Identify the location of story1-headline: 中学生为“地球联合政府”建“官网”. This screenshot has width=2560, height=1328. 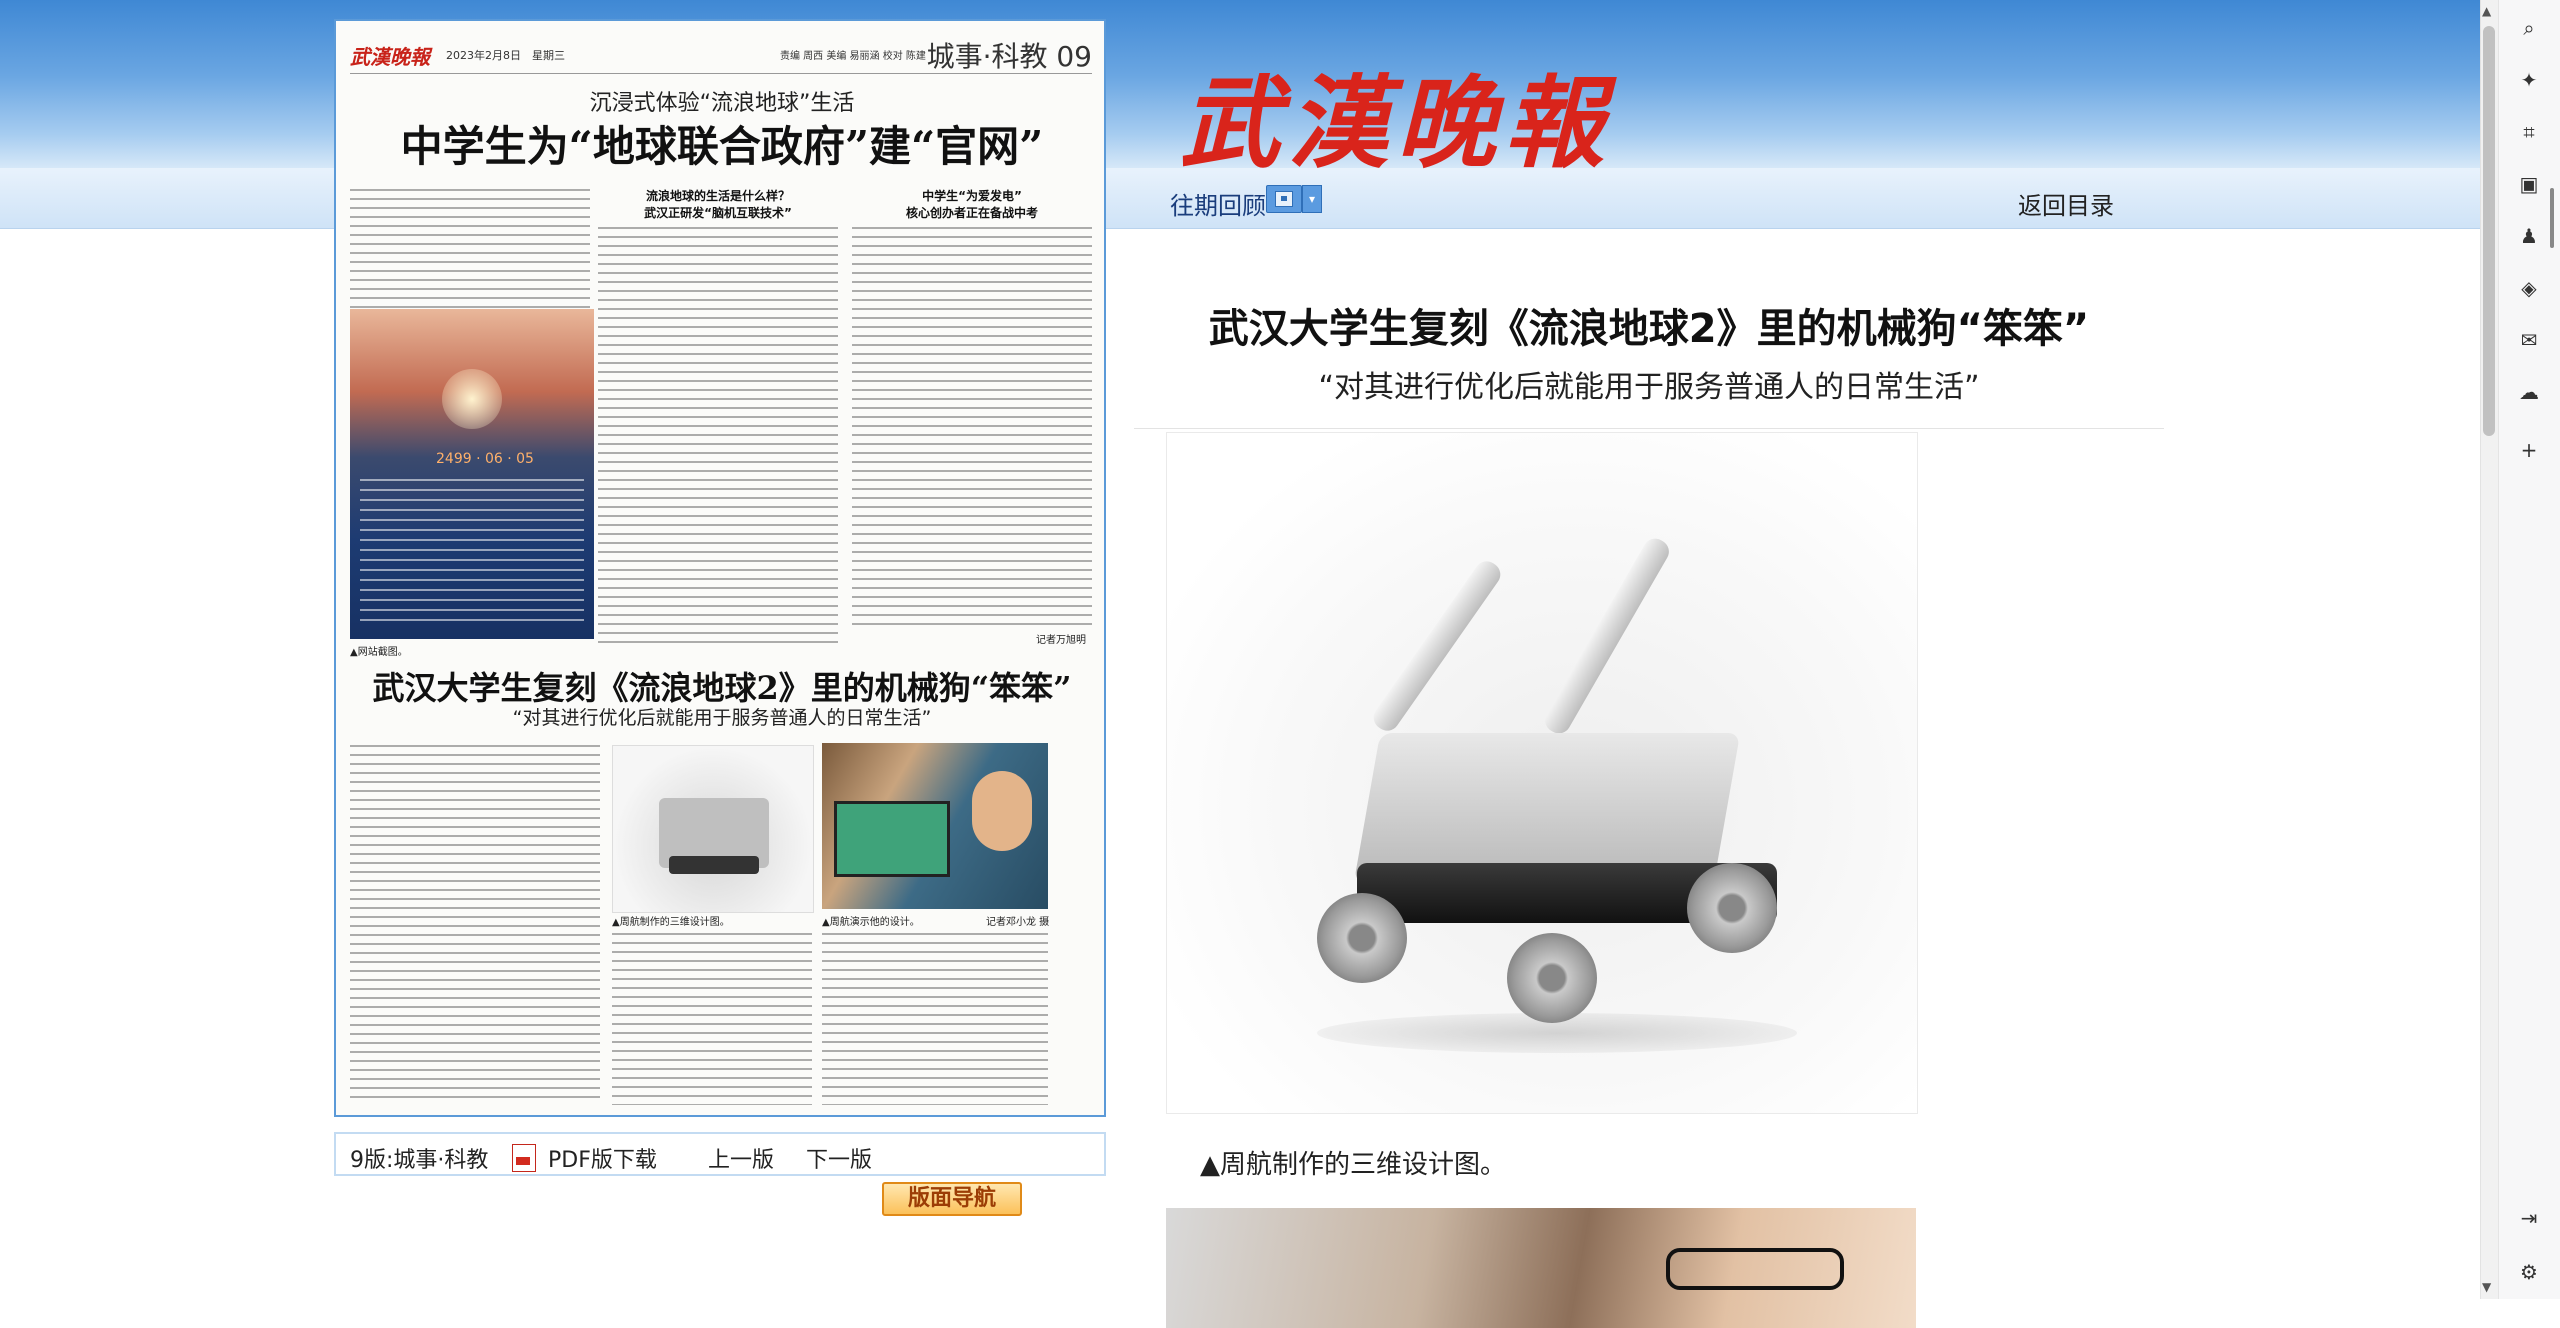
(720, 143).